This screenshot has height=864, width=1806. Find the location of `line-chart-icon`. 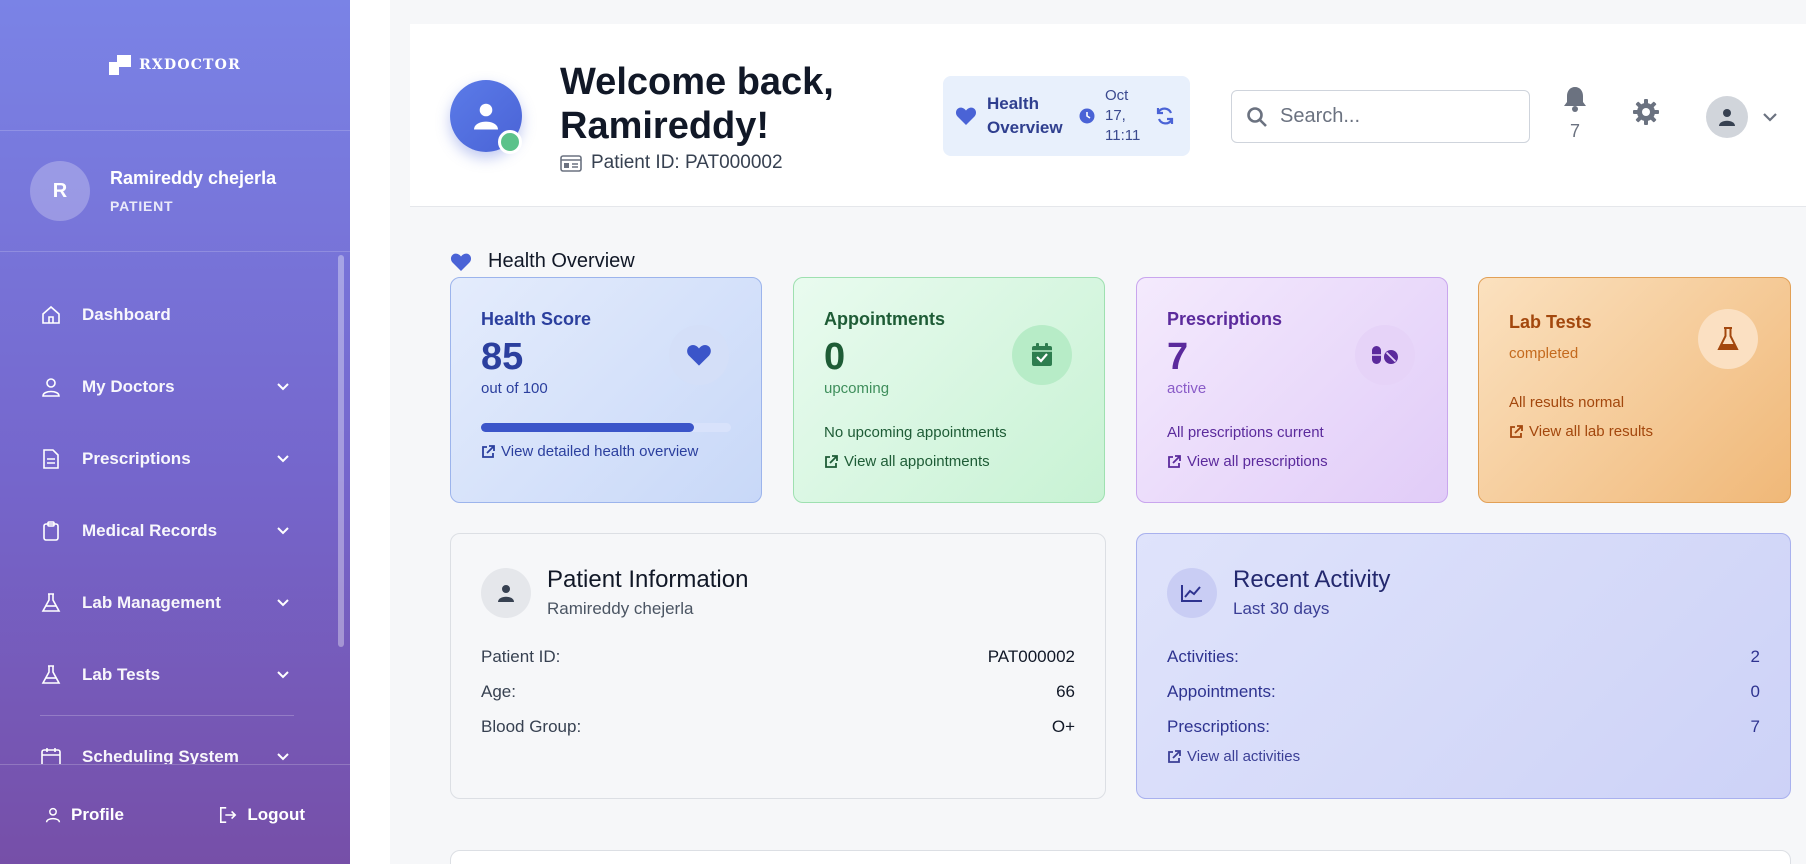

line-chart-icon is located at coordinates (1191, 593).